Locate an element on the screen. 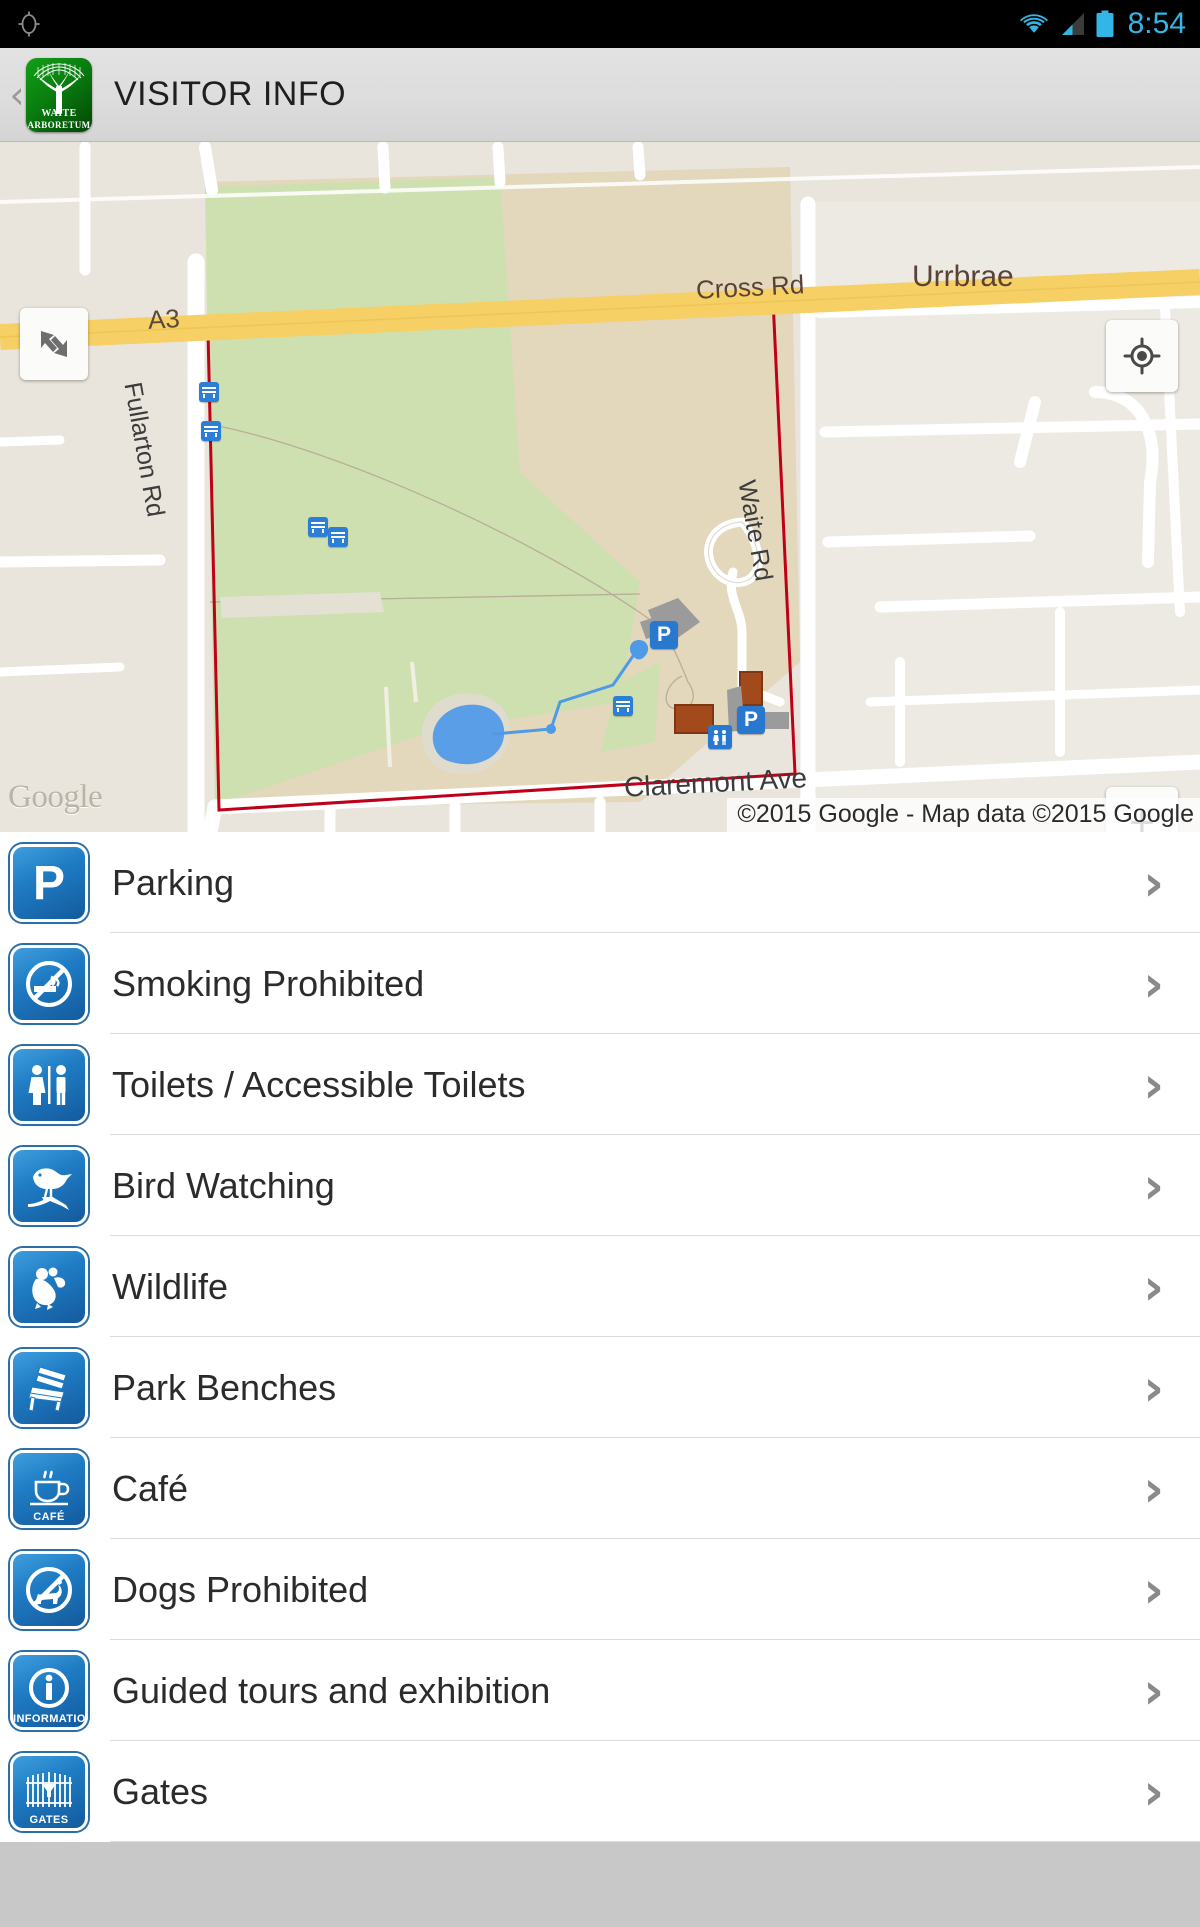  list-item-label: Bird Watching is located at coordinates (223, 1185).